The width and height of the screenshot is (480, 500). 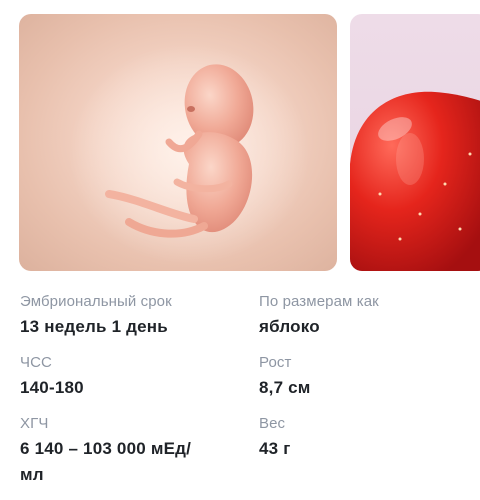 I want to click on weight-label: Вес, so click(x=272, y=423).